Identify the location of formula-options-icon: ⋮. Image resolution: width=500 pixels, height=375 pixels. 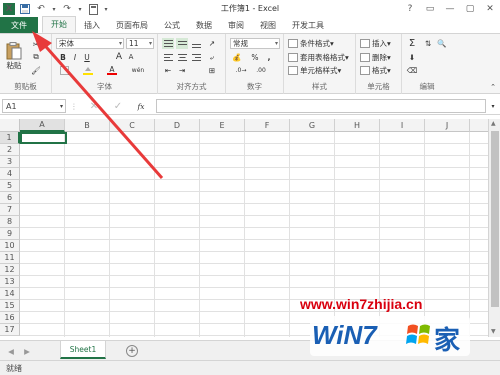
(74, 106).